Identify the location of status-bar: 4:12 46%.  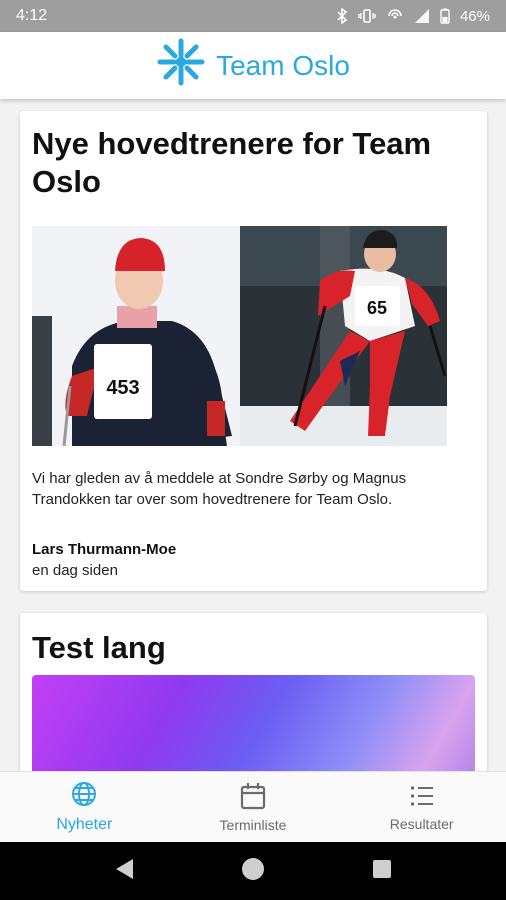
(253, 16).